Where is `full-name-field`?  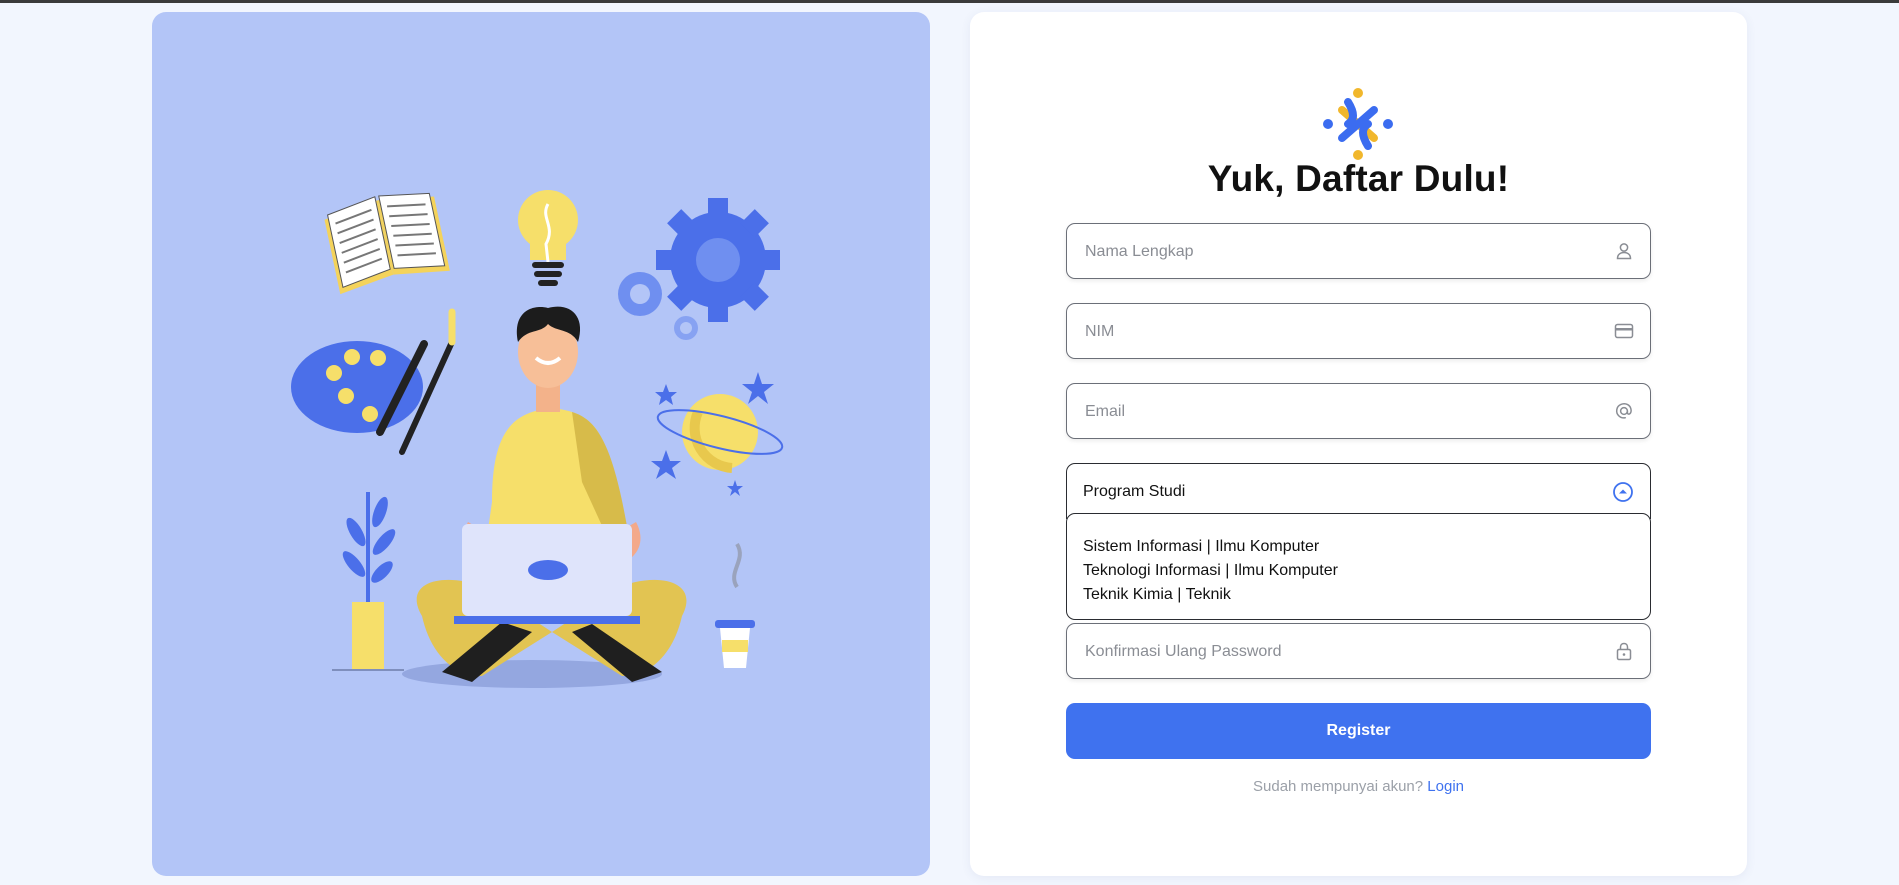
full-name-field is located at coordinates (1358, 251).